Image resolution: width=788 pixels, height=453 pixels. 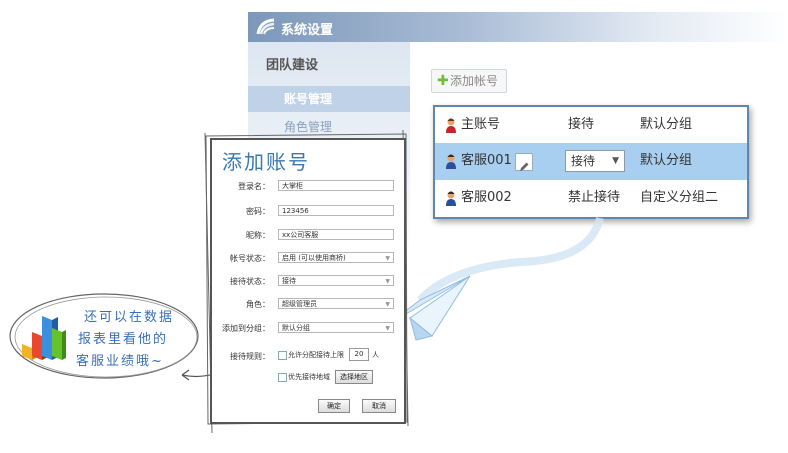 What do you see at coordinates (250, 356) in the screenshot?
I see `field-label: 接待规则：` at bounding box center [250, 356].